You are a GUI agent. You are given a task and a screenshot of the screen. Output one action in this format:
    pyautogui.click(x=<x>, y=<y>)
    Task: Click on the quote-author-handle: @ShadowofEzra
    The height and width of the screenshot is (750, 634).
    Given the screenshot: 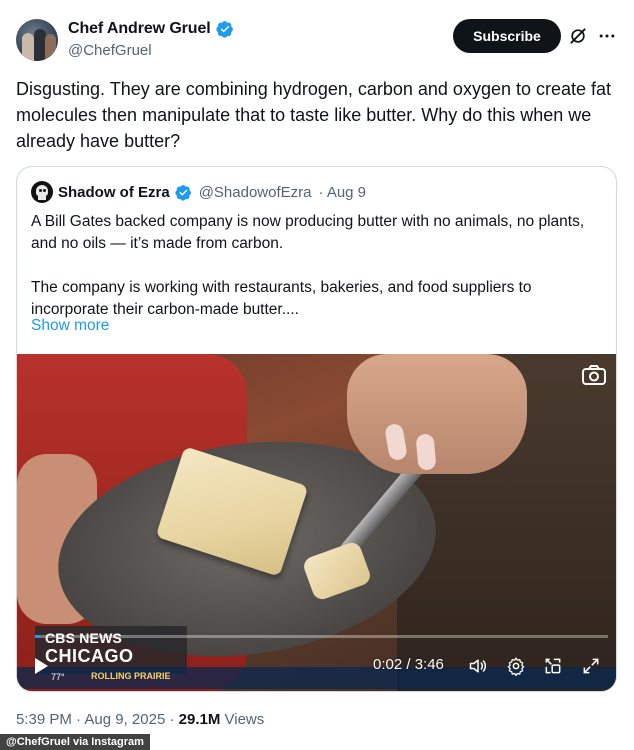 What is the action you would take?
    pyautogui.click(x=255, y=192)
    